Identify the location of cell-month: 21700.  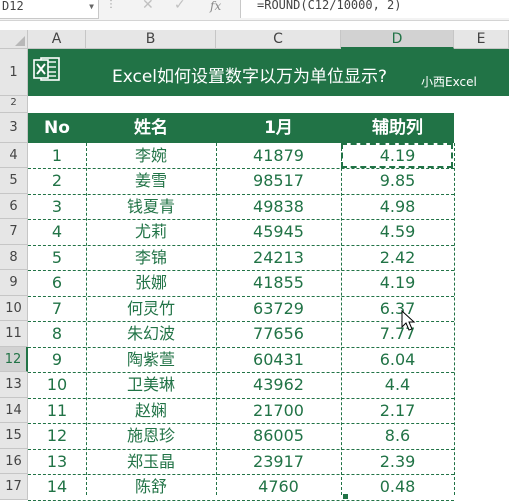
(278, 410).